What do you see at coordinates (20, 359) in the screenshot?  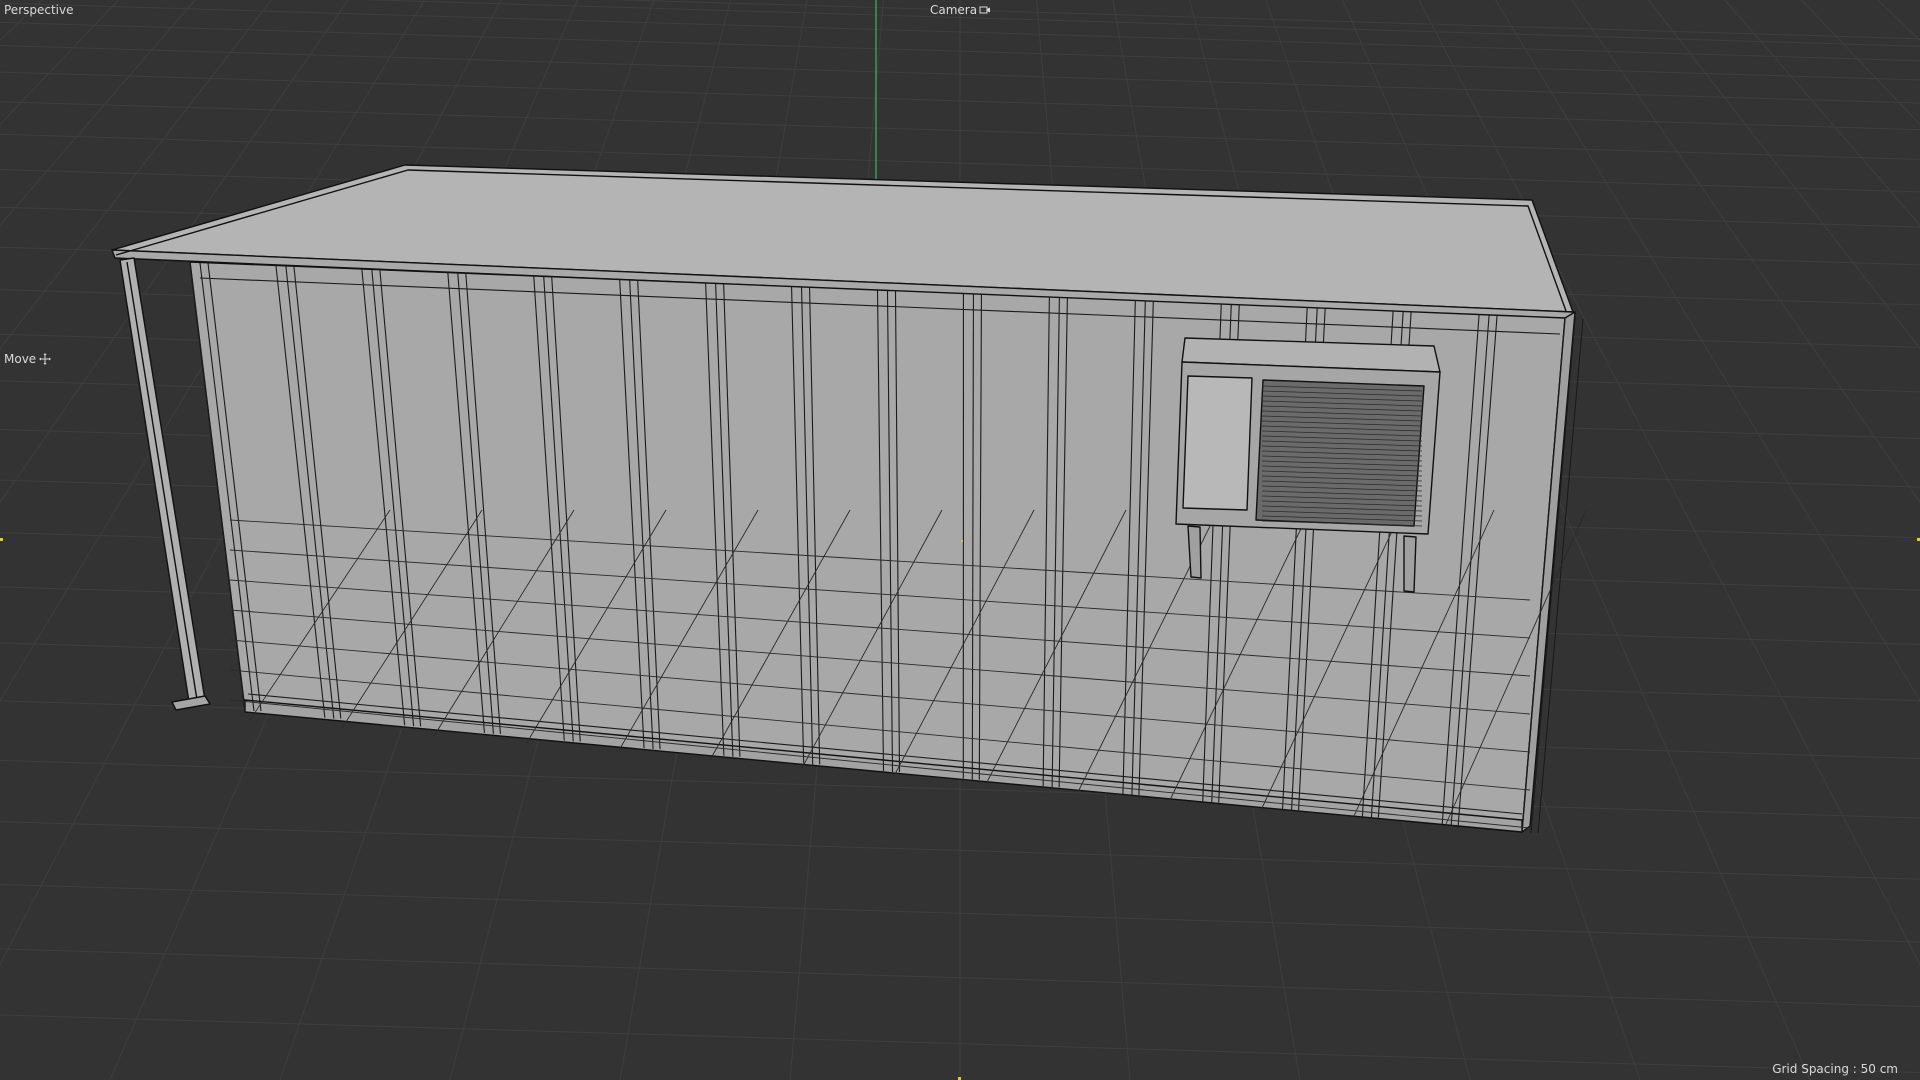 I see `tool-label: Move` at bounding box center [20, 359].